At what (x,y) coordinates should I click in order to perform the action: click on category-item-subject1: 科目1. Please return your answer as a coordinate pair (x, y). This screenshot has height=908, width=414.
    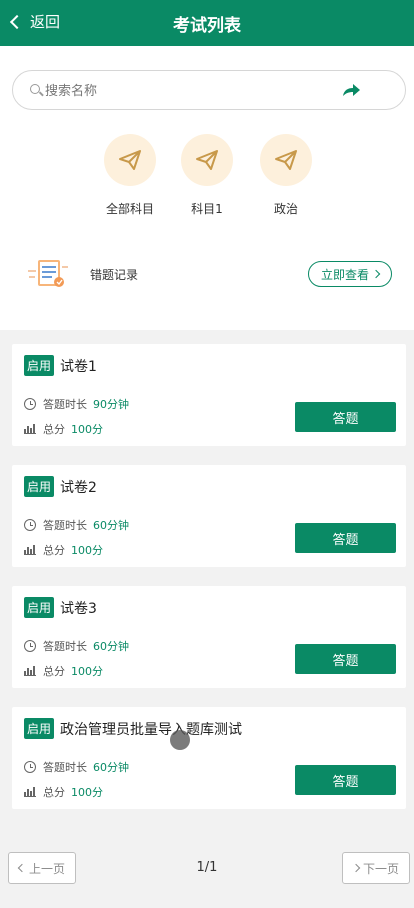
    Looking at the image, I should click on (207, 175).